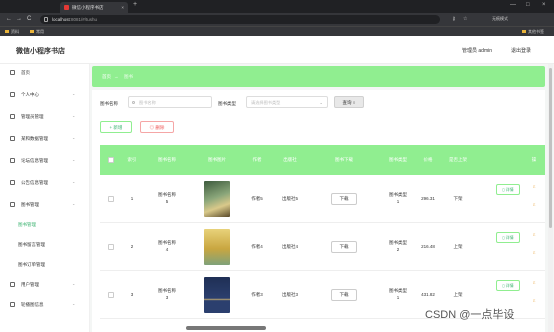 The image size is (554, 332). Describe the element at coordinates (287, 102) in the screenshot. I see `book-type-select: 请选择图书类型 ⌄` at that location.